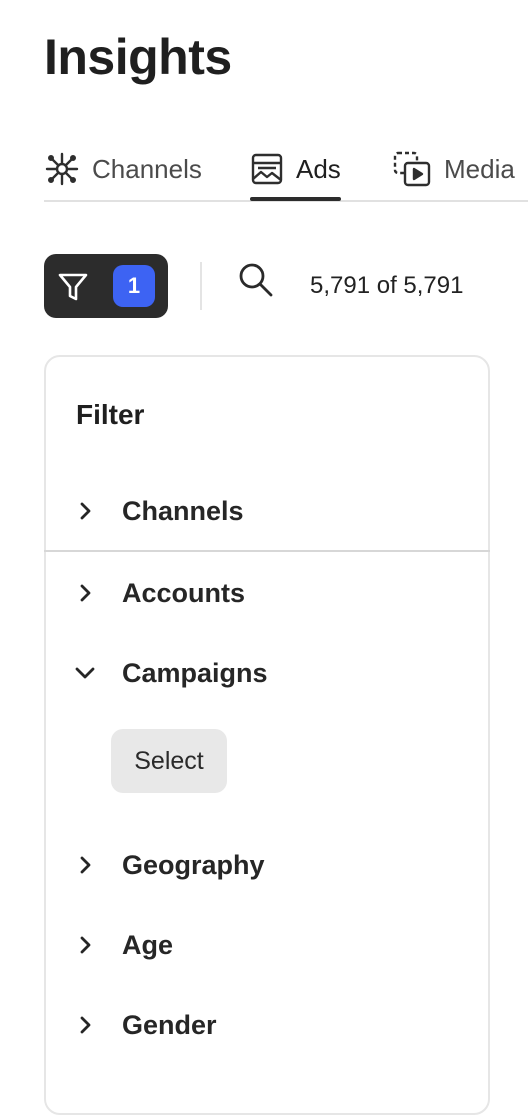 The width and height of the screenshot is (528, 1115). What do you see at coordinates (267, 551) in the screenshot?
I see `section-divider` at bounding box center [267, 551].